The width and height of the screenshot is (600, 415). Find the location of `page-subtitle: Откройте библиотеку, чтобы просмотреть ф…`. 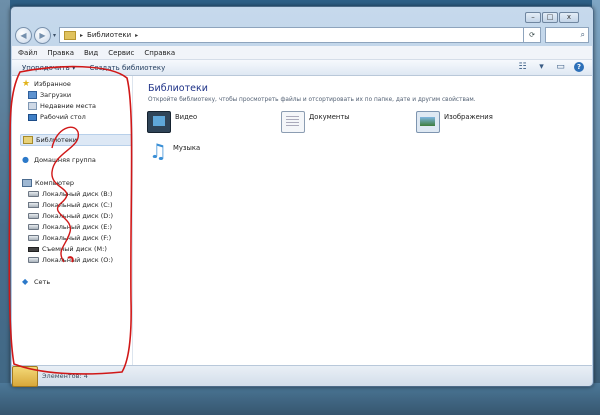

page-subtitle: Откройте библиотеку, чтобы просмотреть ф… is located at coordinates (312, 100).